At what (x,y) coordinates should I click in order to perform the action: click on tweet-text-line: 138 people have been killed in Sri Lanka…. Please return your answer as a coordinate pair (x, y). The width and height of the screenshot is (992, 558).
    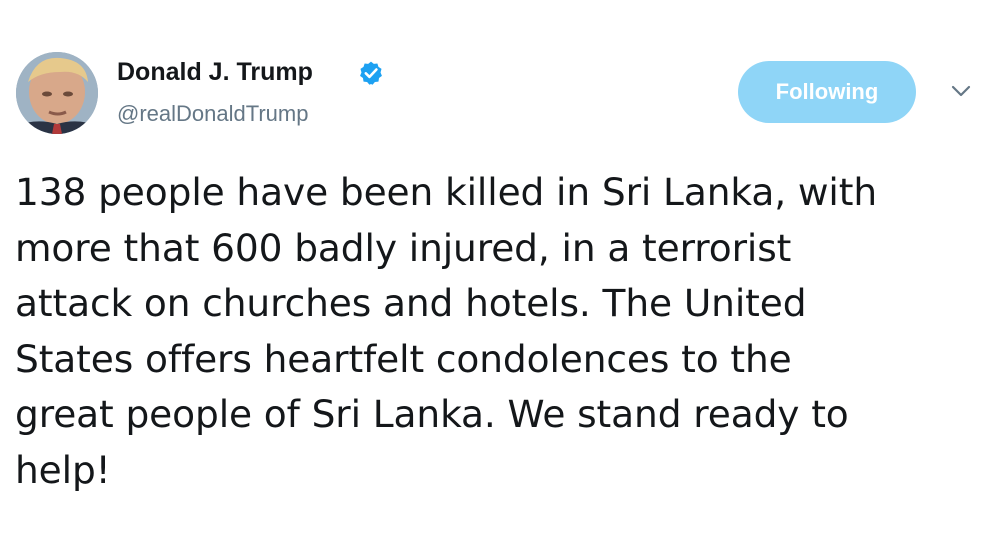
    Looking at the image, I should click on (446, 192).